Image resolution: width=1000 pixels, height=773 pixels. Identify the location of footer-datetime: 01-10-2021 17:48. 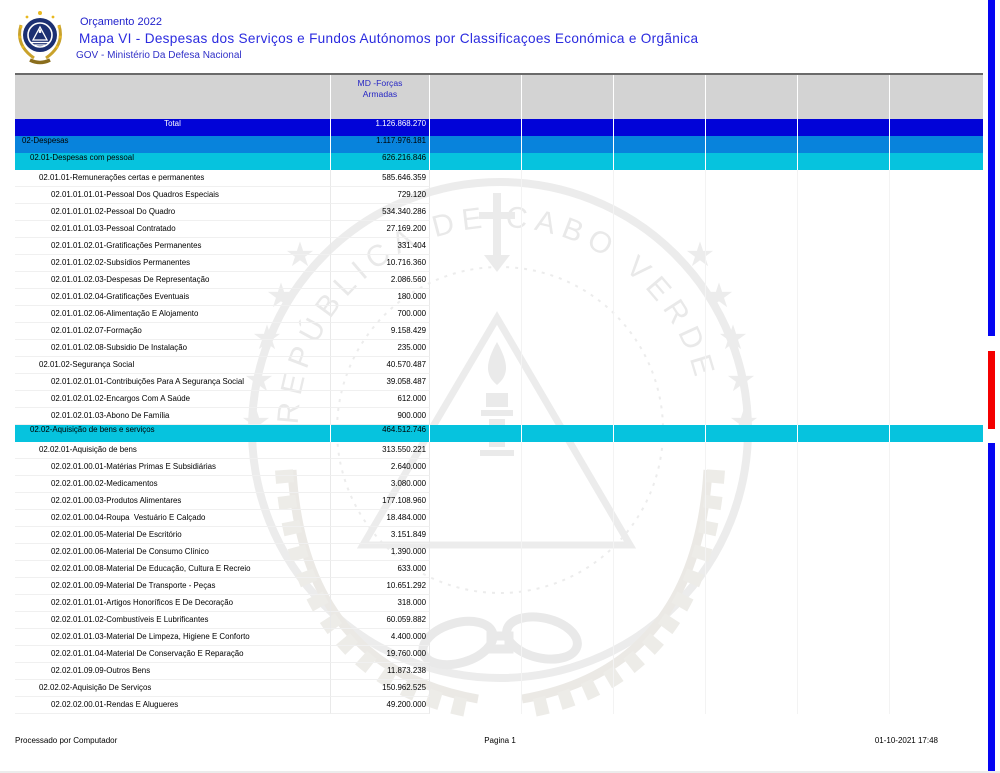
(906, 740).